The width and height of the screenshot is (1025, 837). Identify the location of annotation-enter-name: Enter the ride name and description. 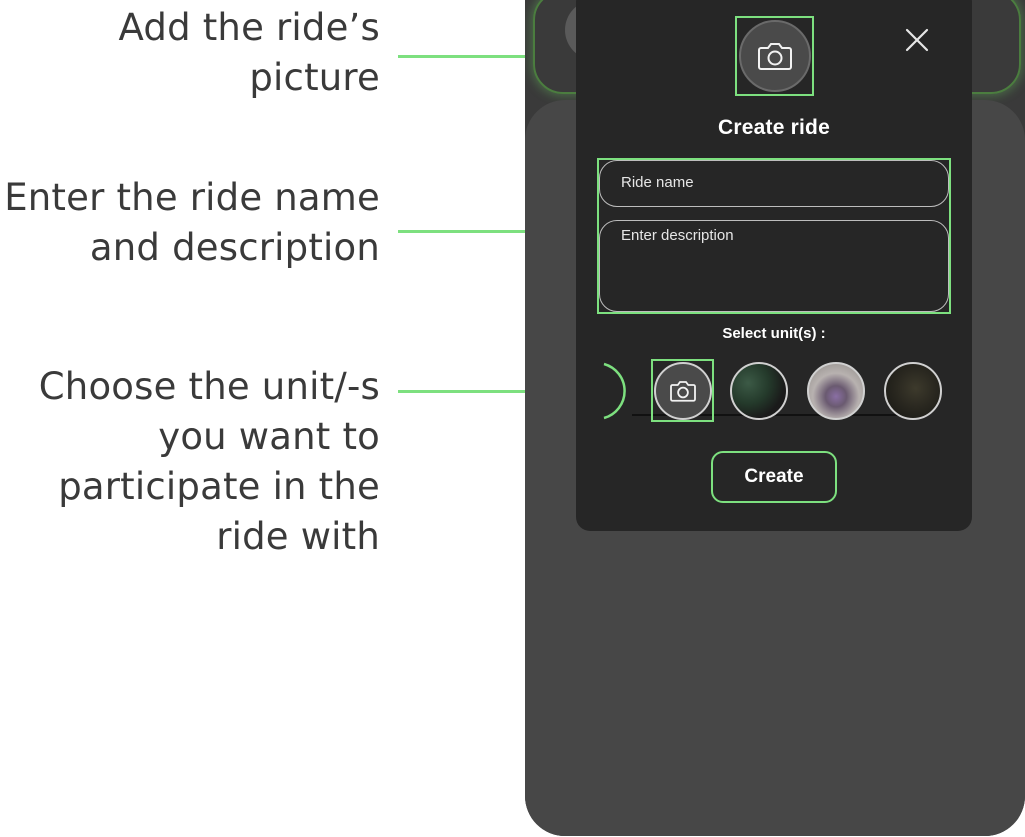
(192, 223).